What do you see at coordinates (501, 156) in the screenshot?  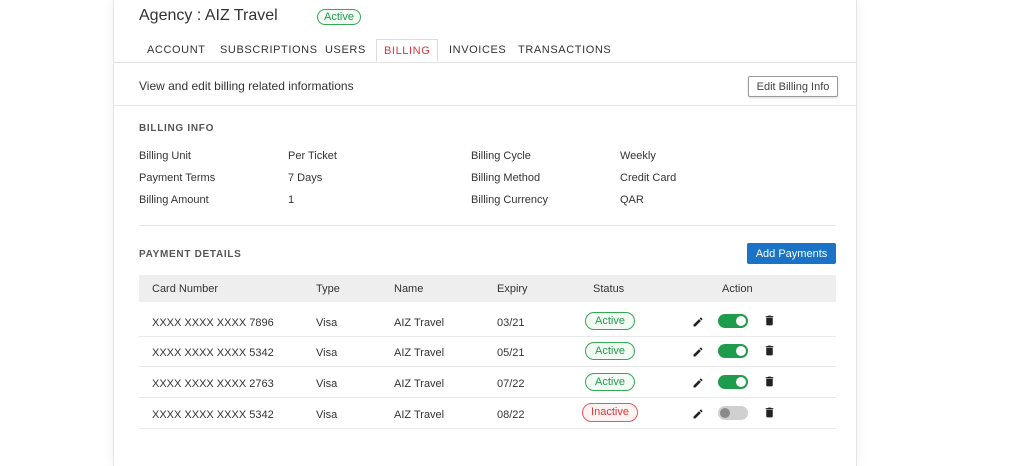 I see `billing-cycle-label: Billing Cycle` at bounding box center [501, 156].